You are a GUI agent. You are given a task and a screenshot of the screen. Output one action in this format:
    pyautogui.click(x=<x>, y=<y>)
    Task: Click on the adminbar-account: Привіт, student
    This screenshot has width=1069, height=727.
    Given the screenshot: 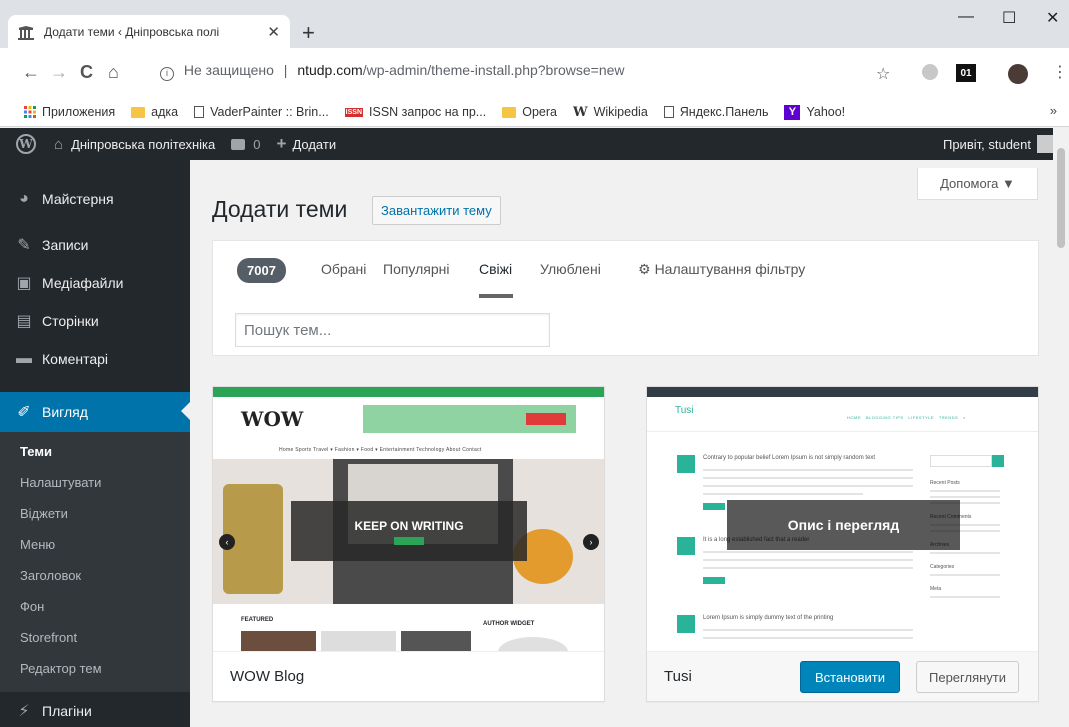 What is the action you would take?
    pyautogui.click(x=999, y=144)
    